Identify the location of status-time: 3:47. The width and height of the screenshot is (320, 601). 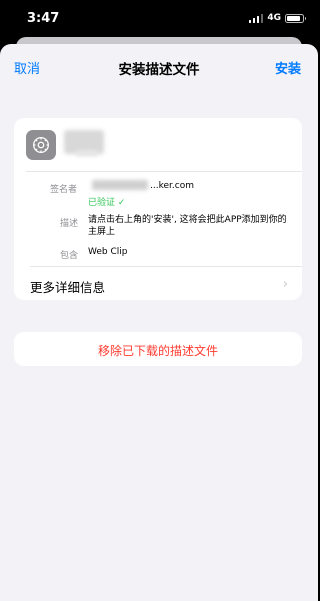
(43, 18).